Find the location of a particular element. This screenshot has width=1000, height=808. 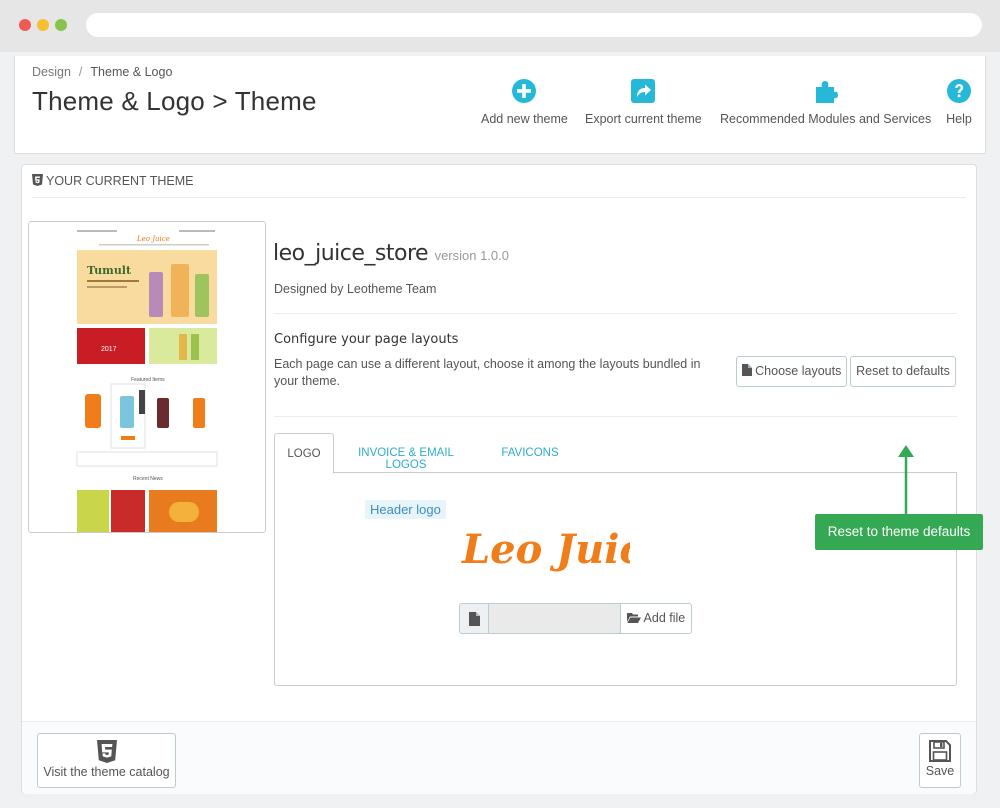

page-title: Theme & Logo > Theme is located at coordinates (174, 101).